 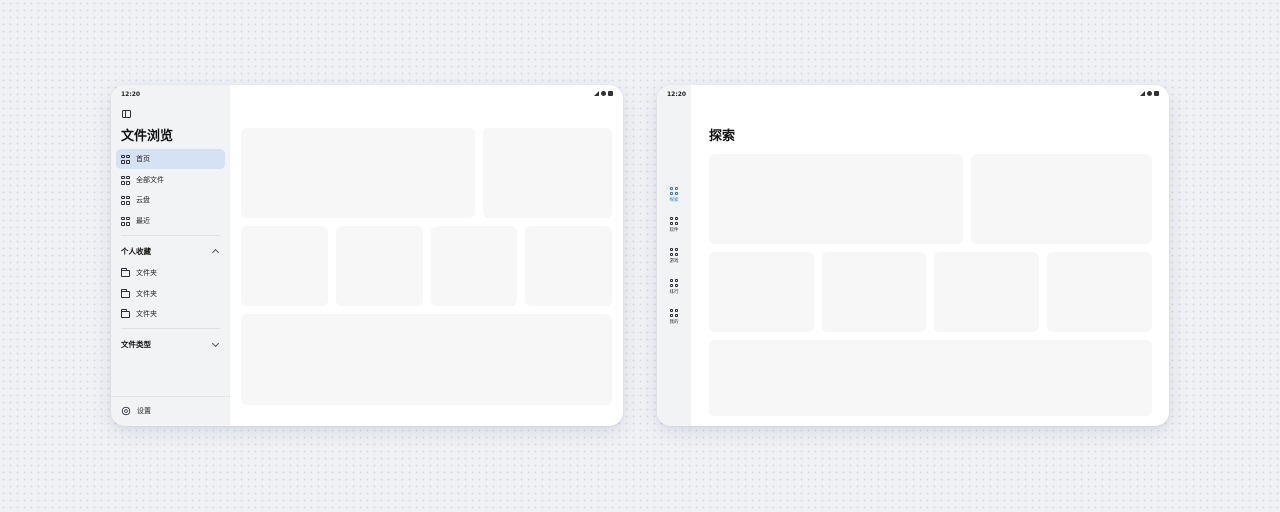 What do you see at coordinates (143, 159) in the screenshot?
I see `sidebar-item-label: 首页` at bounding box center [143, 159].